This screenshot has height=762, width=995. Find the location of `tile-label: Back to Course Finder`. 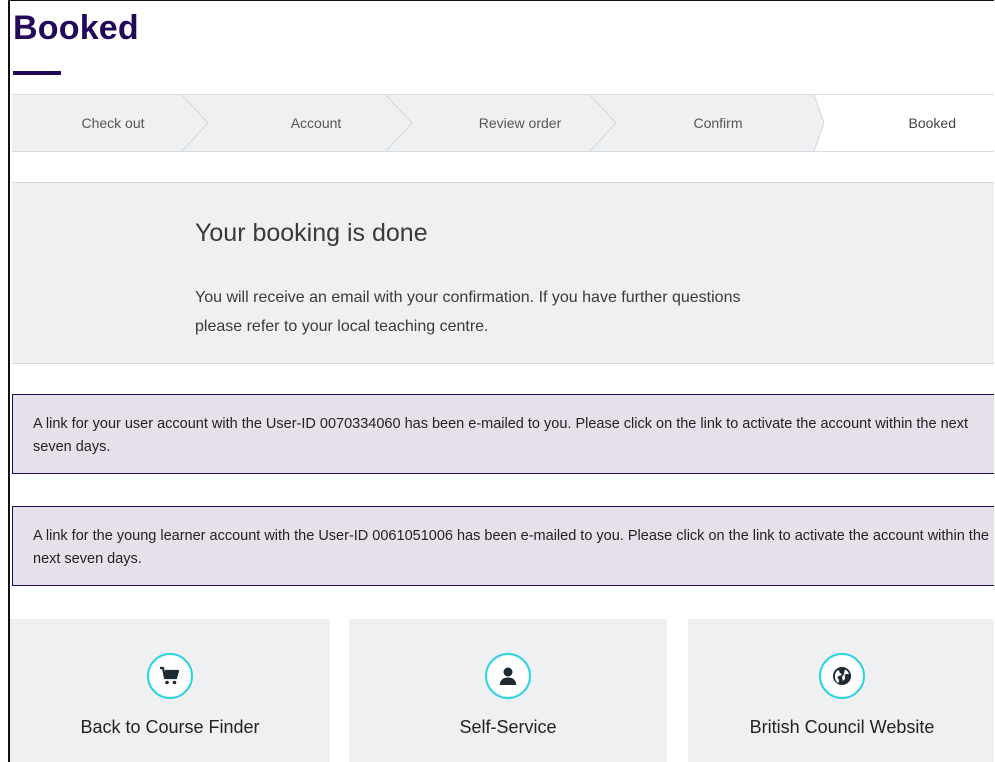

tile-label: Back to Course Finder is located at coordinates (170, 727).